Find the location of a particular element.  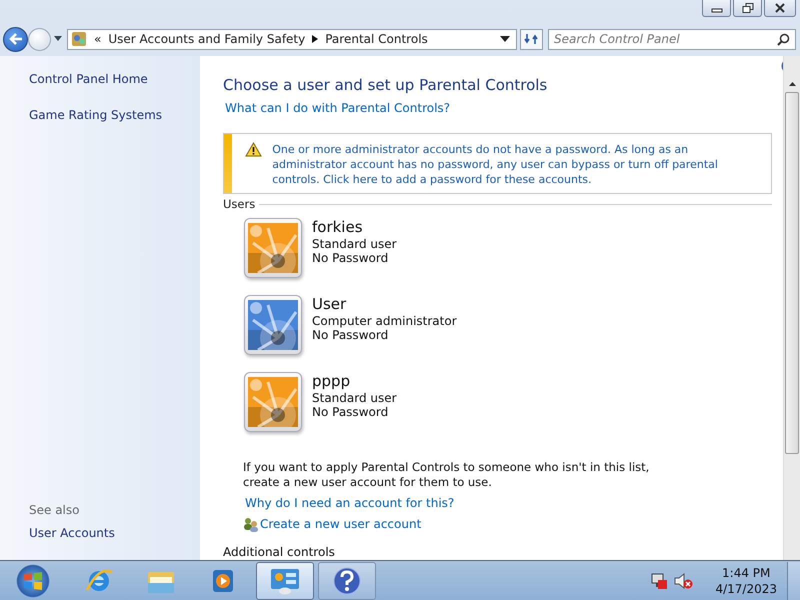

breadcrumb: Parental Controls is located at coordinates (376, 39).